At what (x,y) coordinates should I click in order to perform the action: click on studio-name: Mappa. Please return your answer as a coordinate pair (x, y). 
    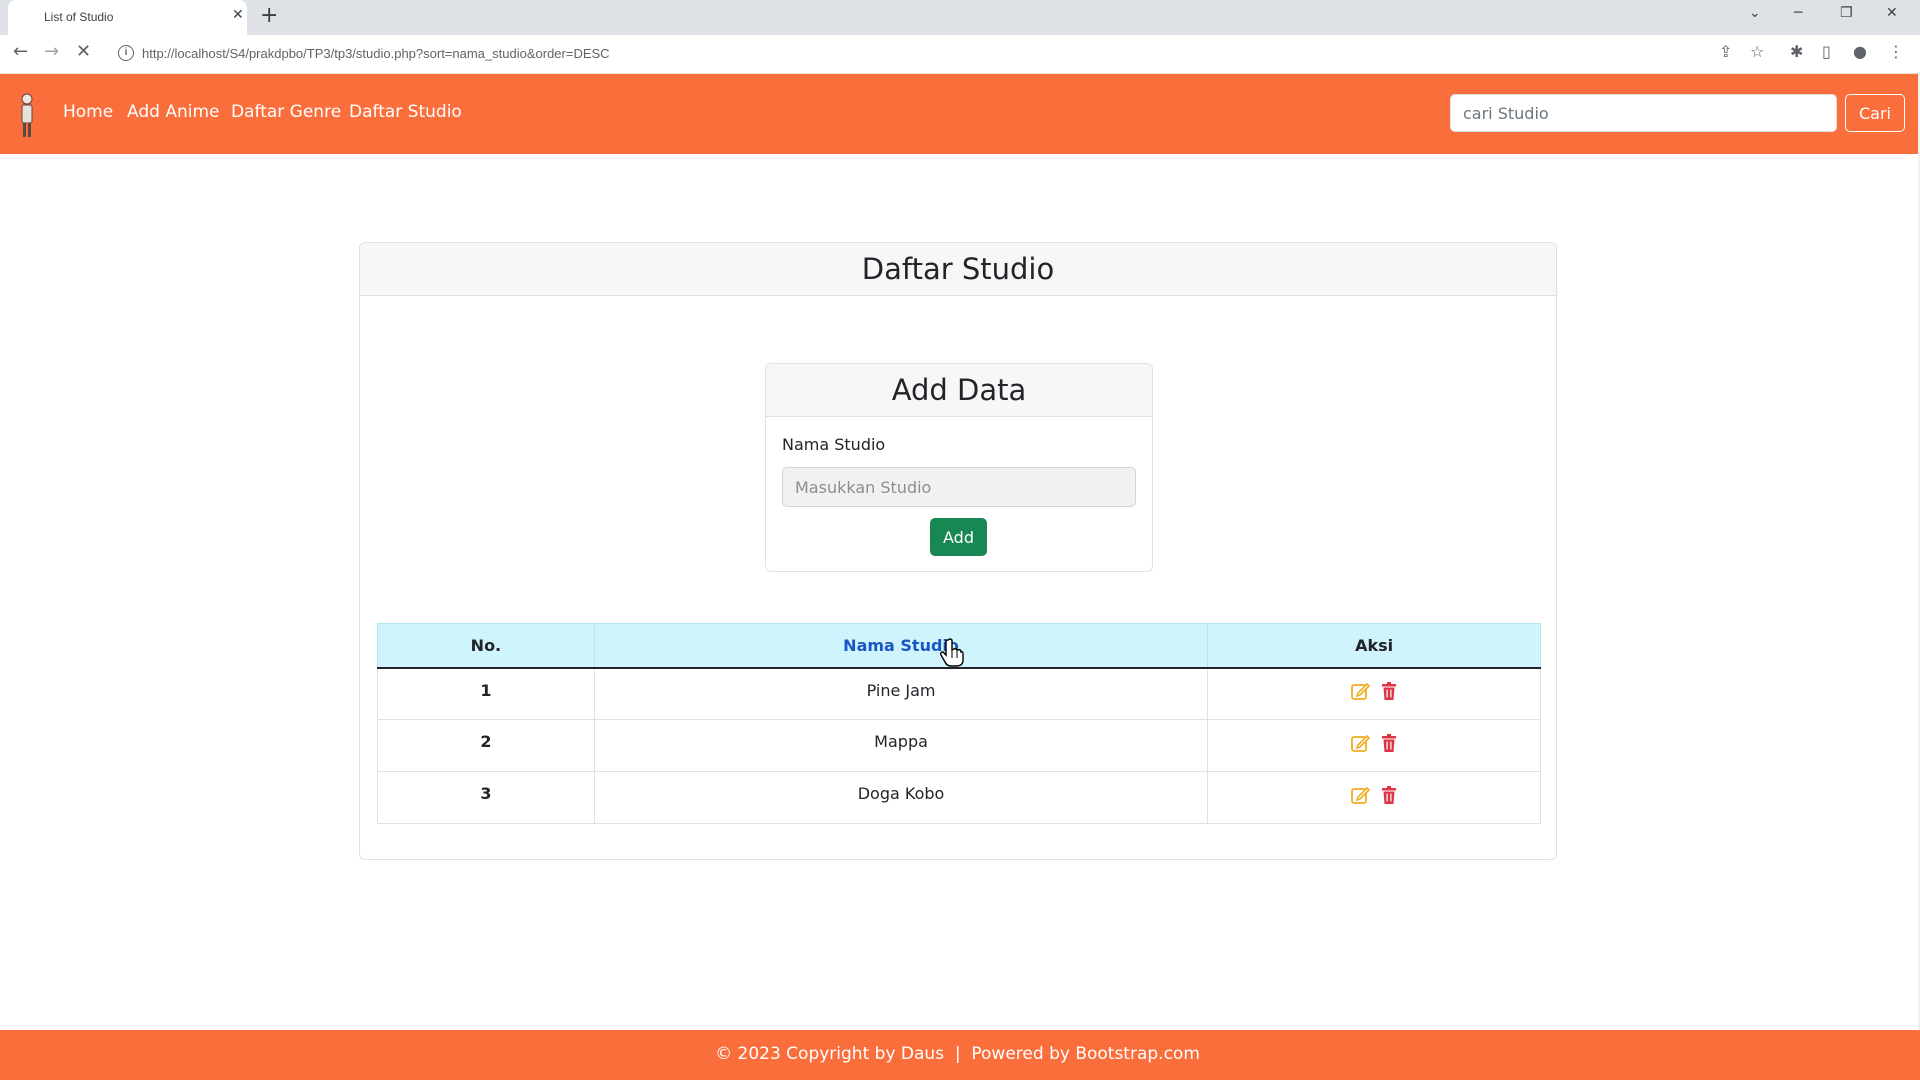
    Looking at the image, I should click on (901, 745).